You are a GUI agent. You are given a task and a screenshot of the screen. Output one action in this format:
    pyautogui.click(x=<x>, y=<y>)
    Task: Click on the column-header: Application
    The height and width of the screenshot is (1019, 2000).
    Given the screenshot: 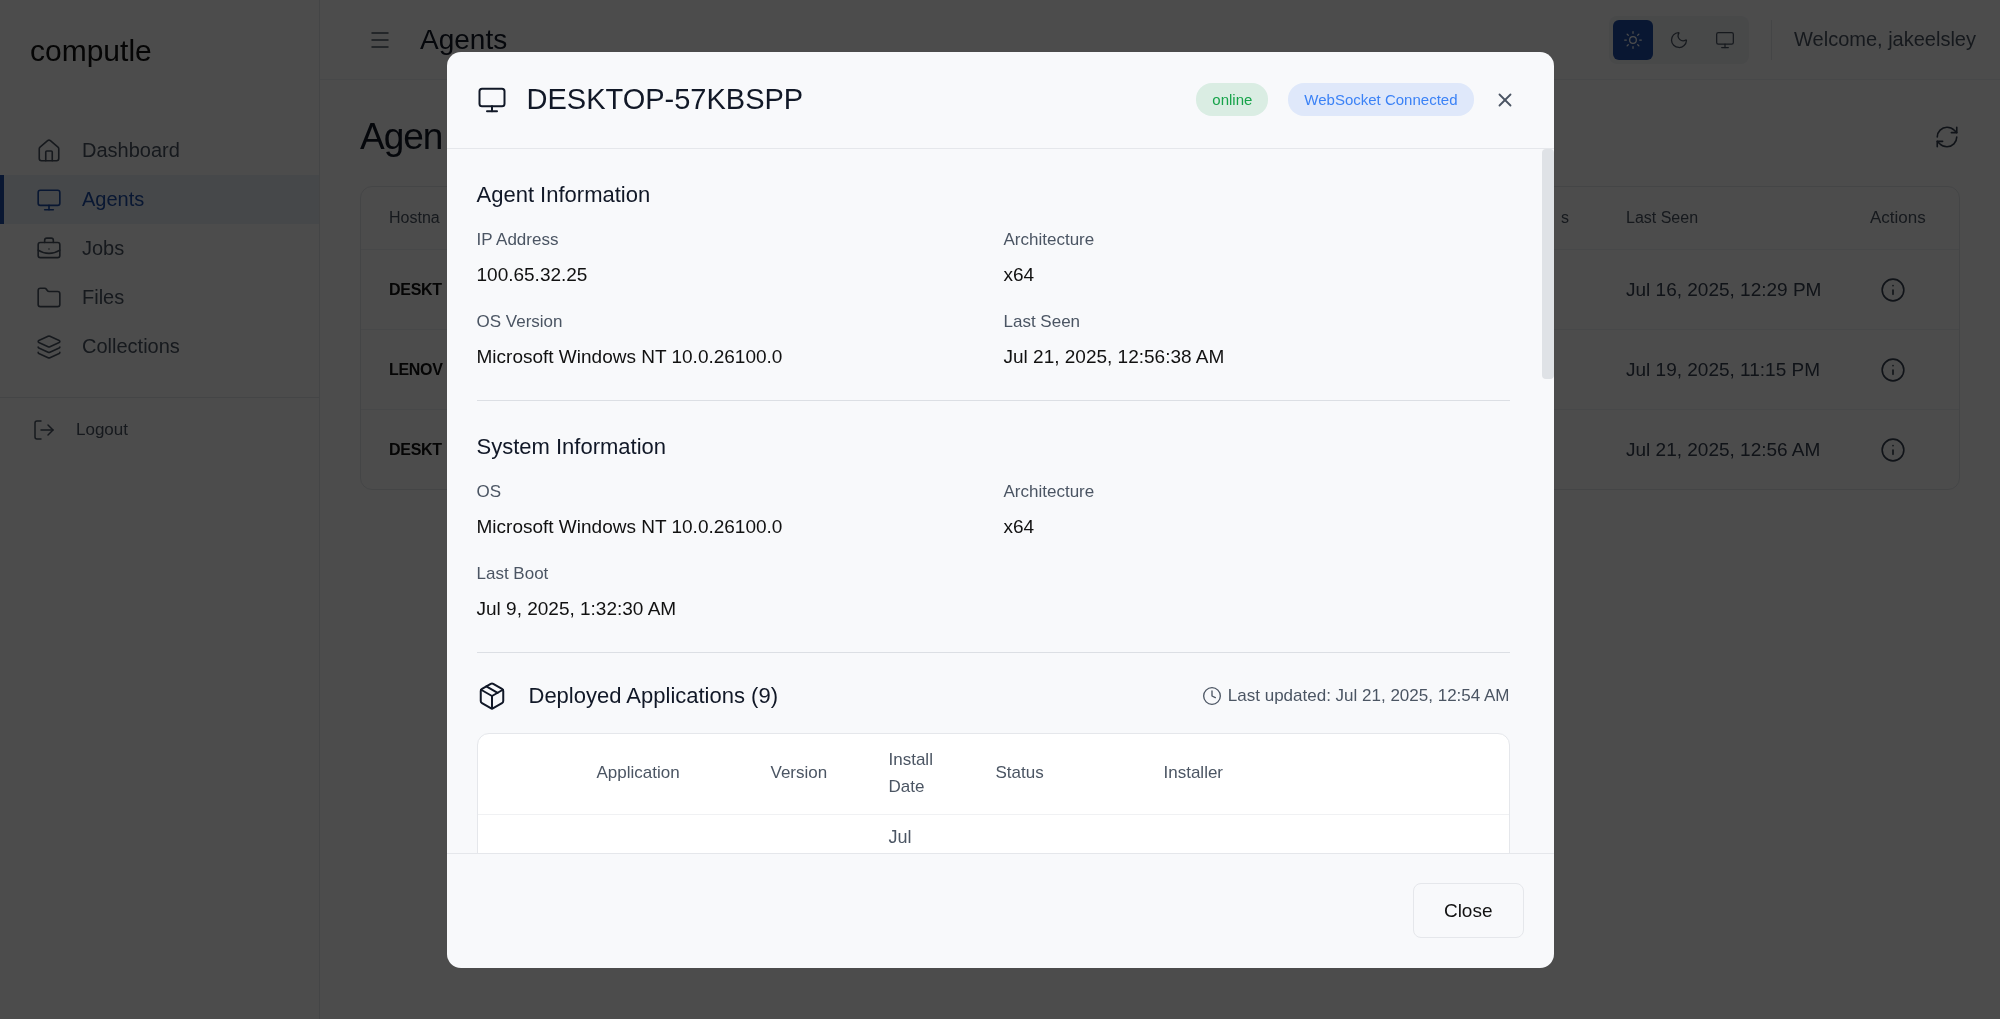 What is the action you would take?
    pyautogui.click(x=638, y=773)
    